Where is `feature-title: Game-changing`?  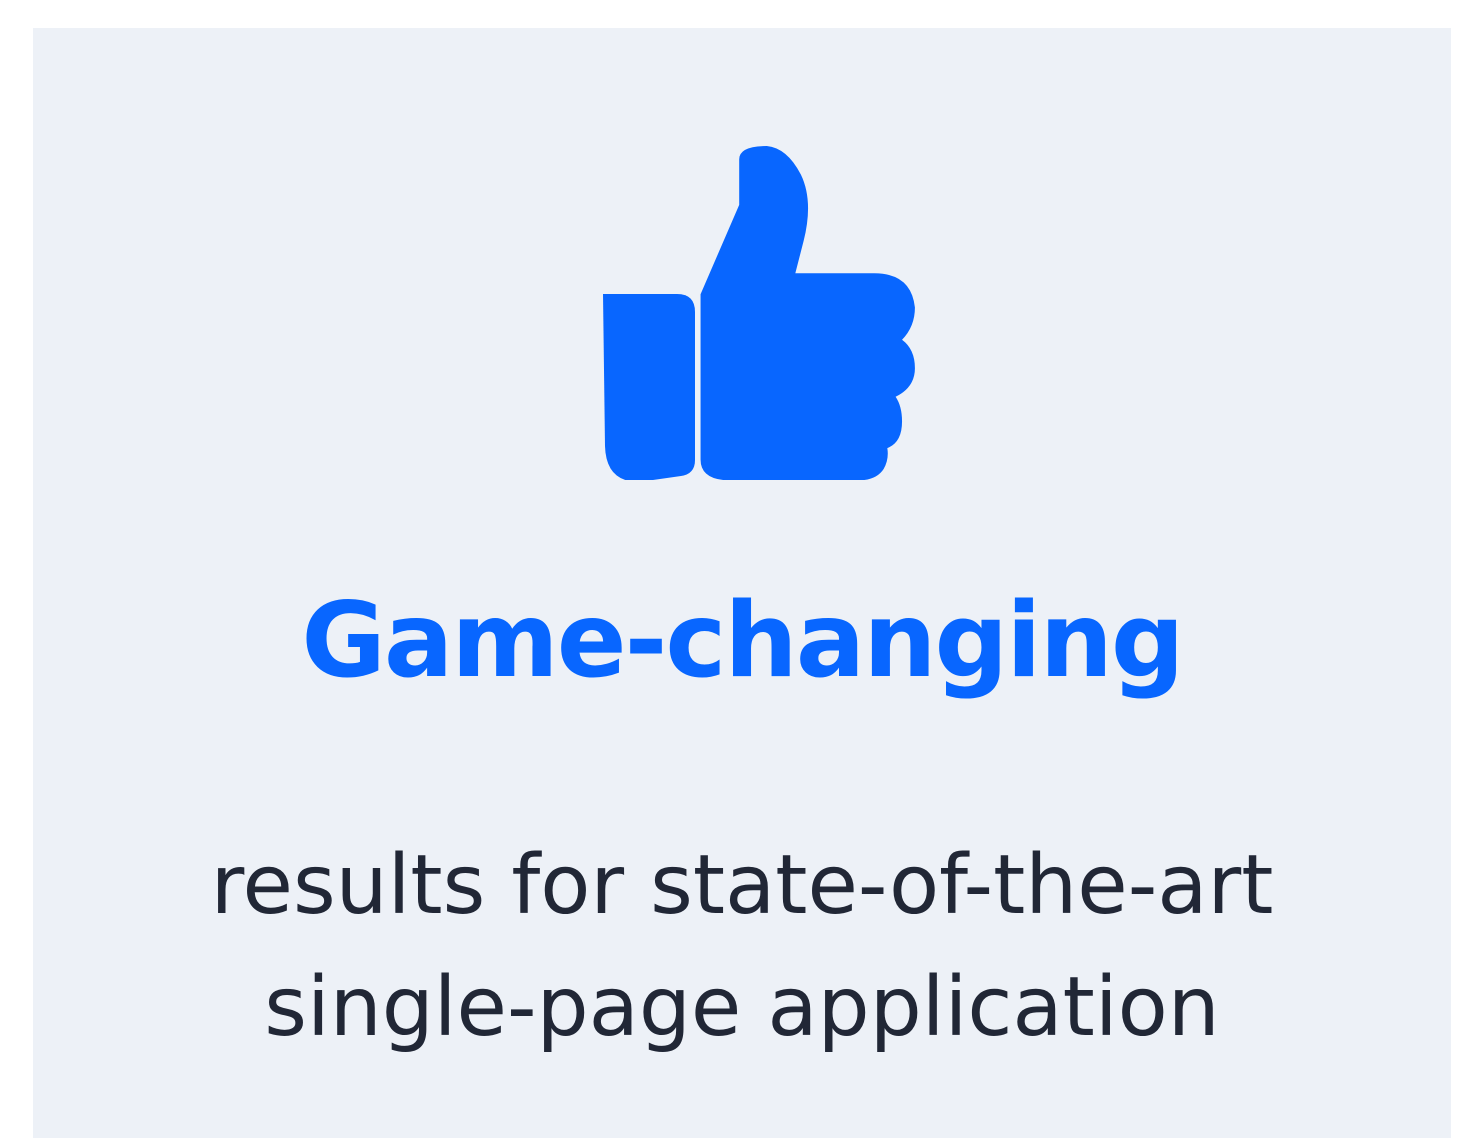 feature-title: Game-changing is located at coordinates (742, 641).